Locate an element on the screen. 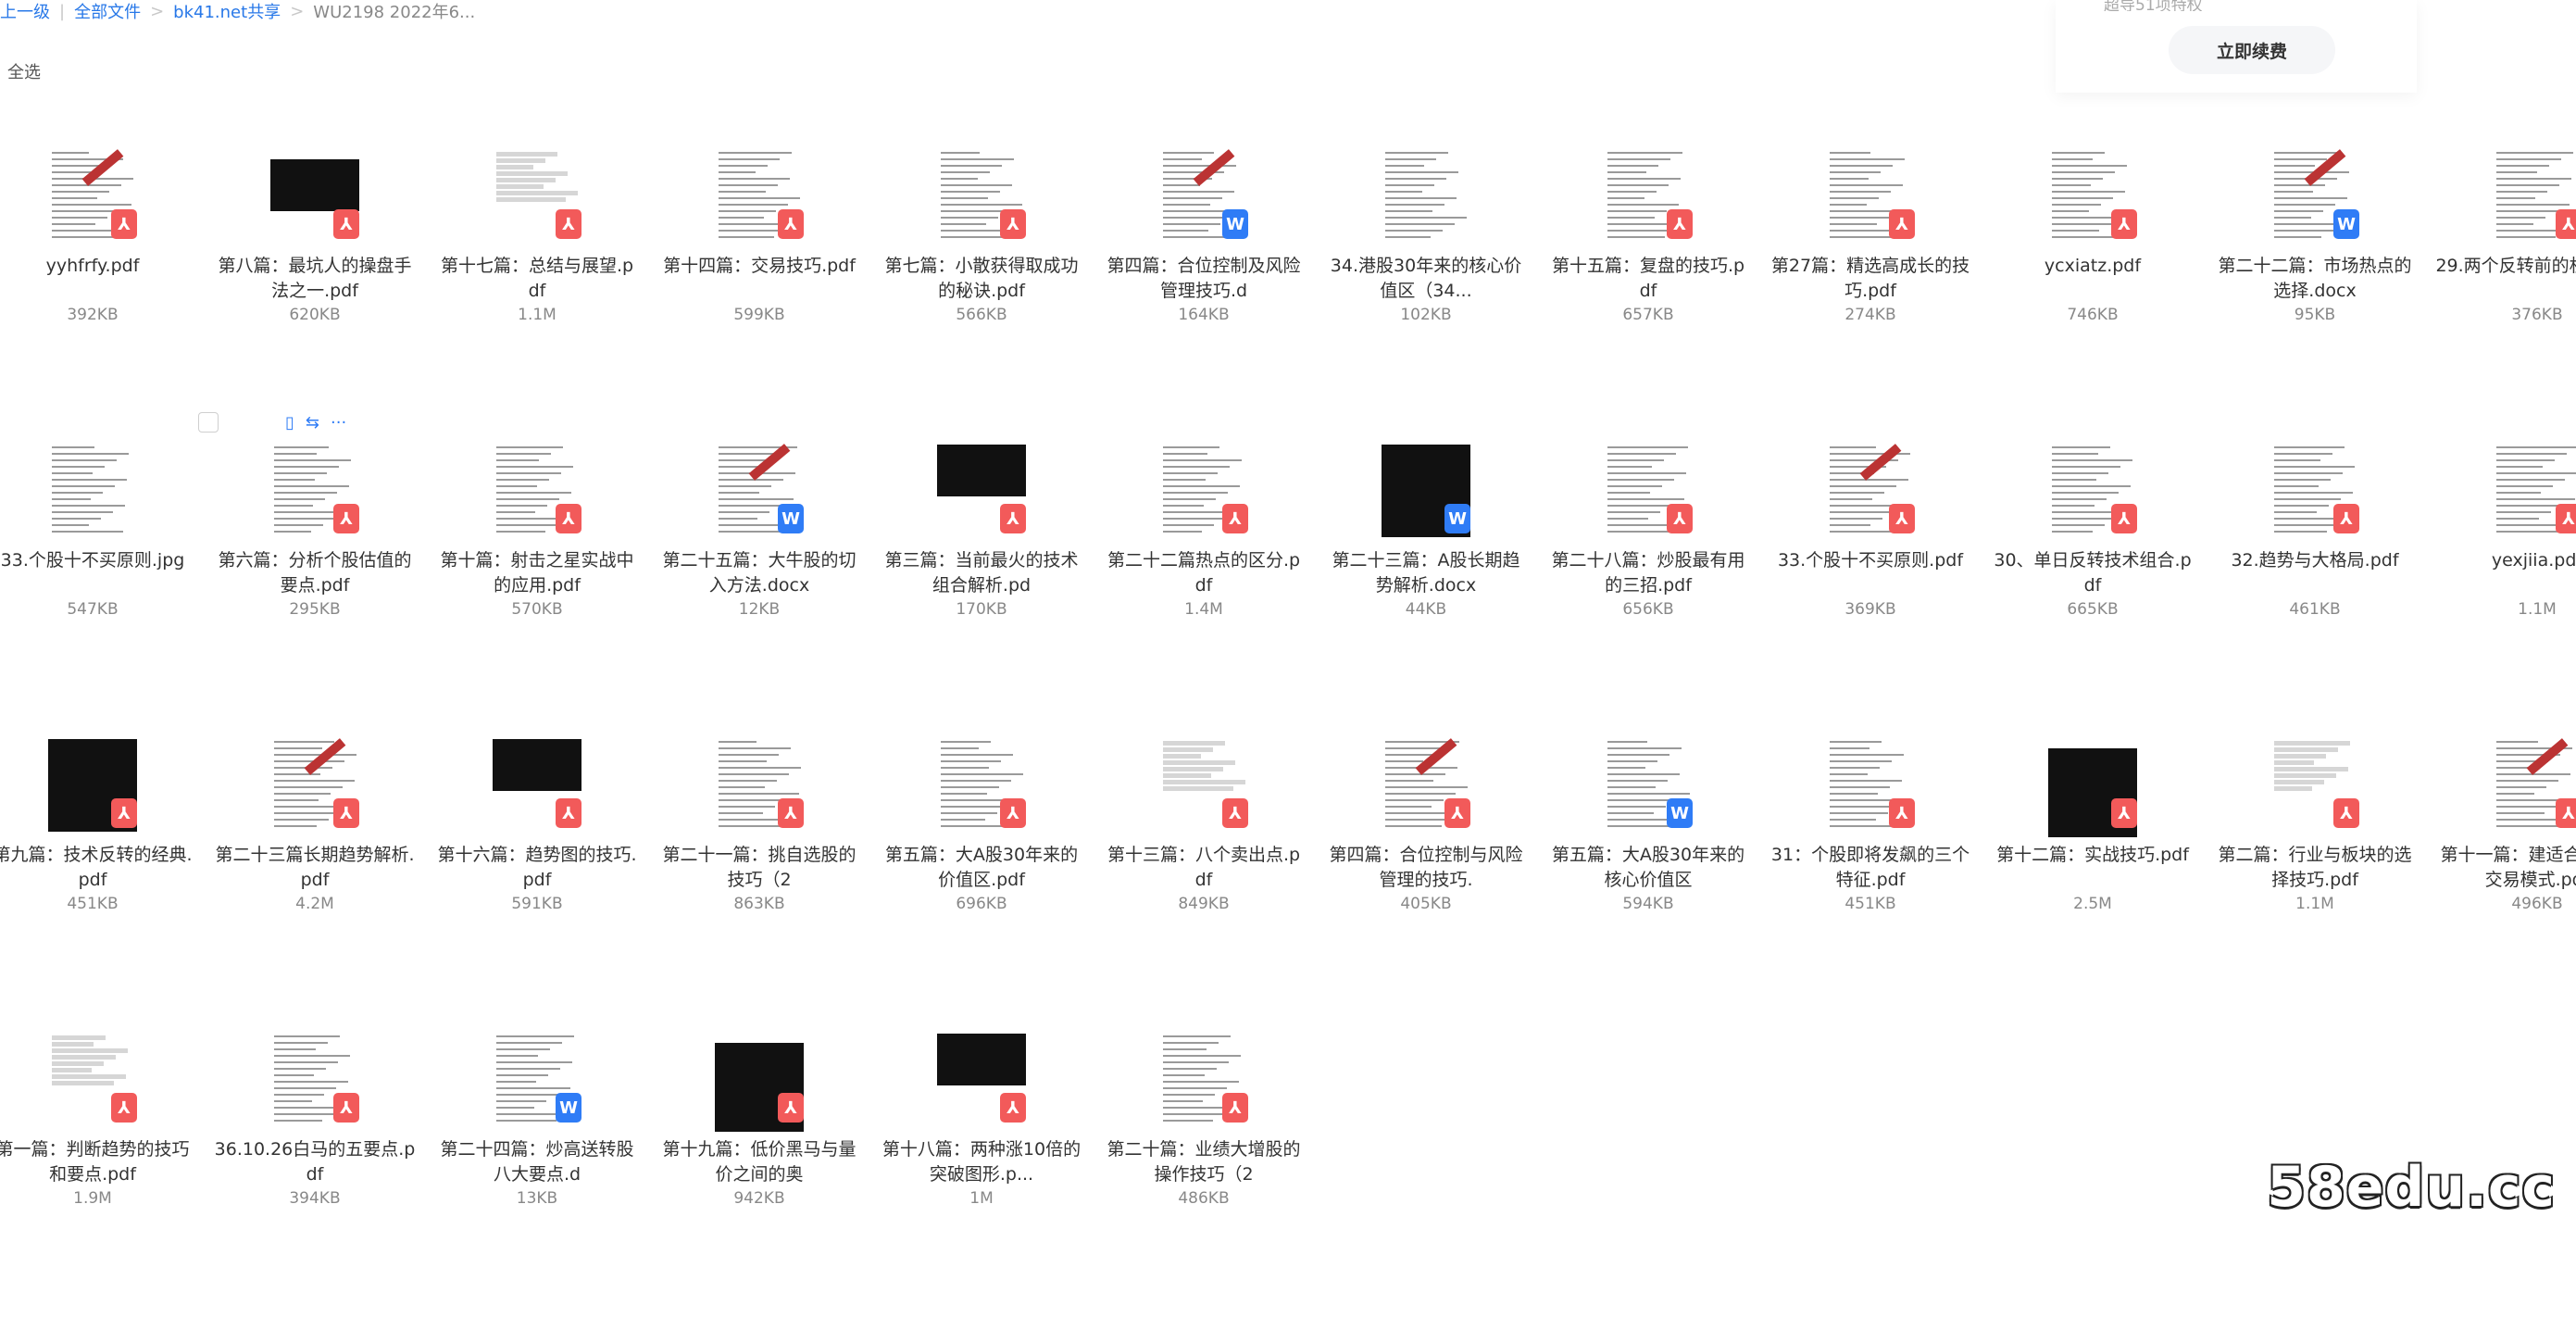 The height and width of the screenshot is (1317, 2576). file-item: ⅄ 31：个股即将发飙的三个特征.pdf 451KB is located at coordinates (1870, 875).